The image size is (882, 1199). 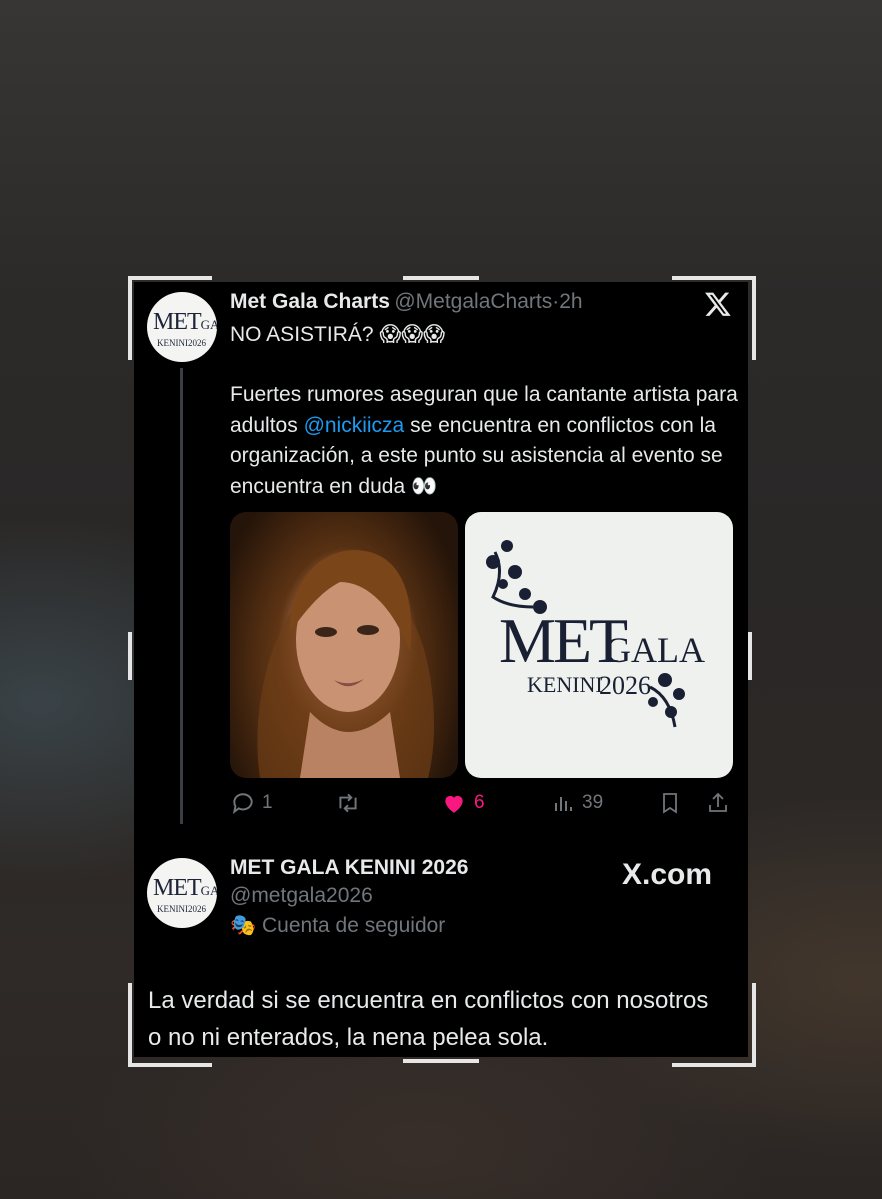 I want to click on avatar-logo: METGALA KENINI2026, so click(x=185, y=328).